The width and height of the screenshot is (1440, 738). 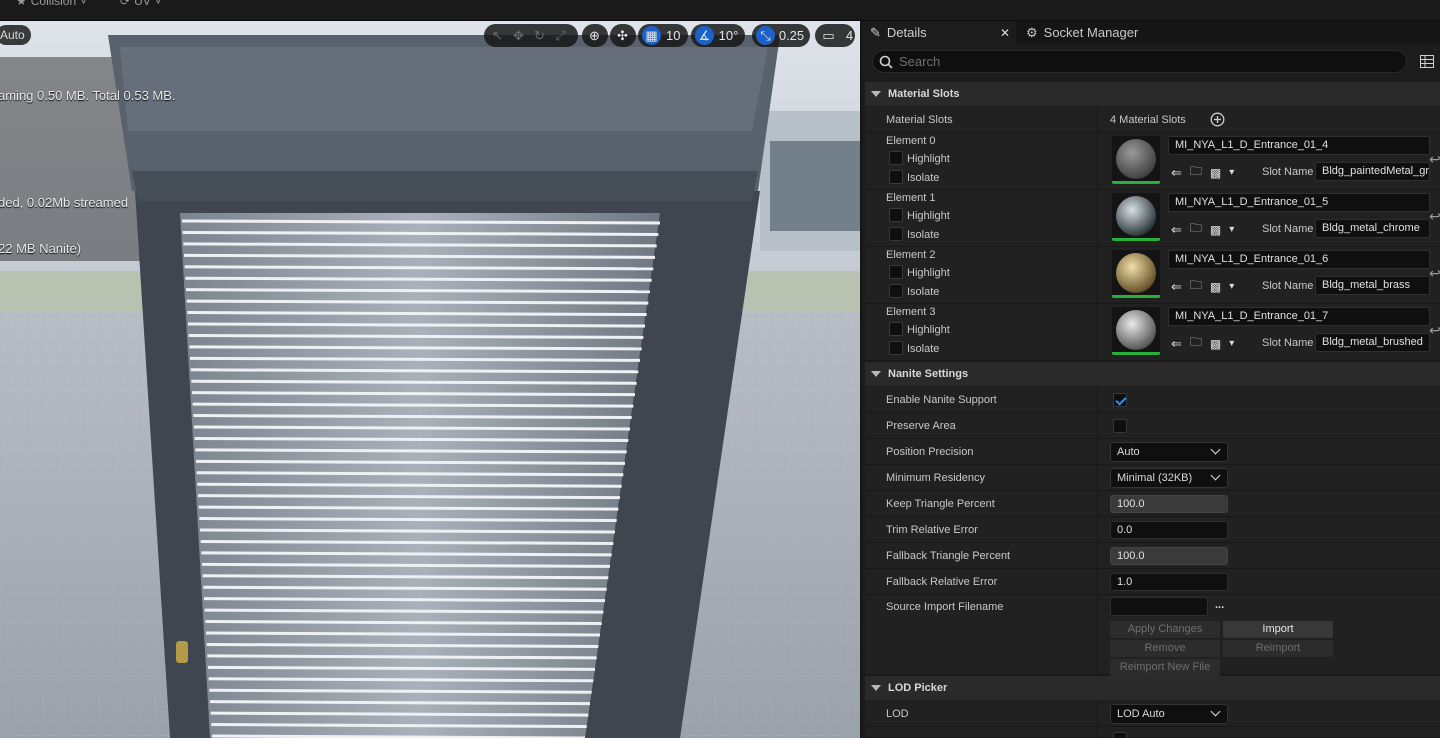 I want to click on scale-snap-icon: ⤡, so click(x=765, y=35).